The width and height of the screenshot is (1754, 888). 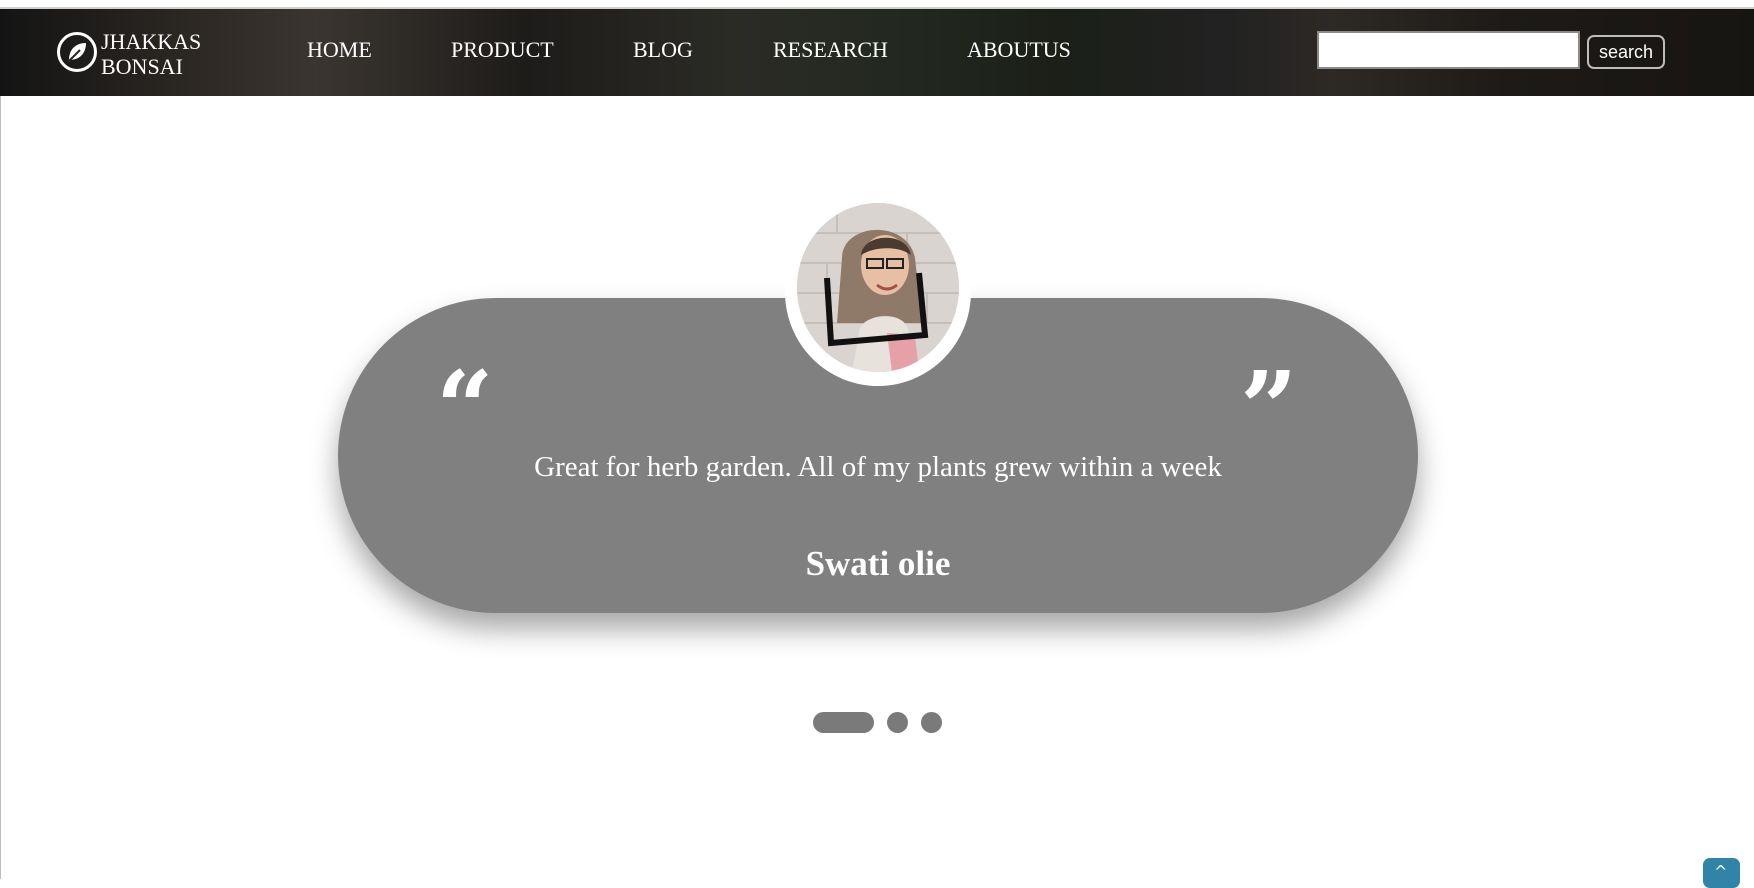 I want to click on browser-top-border, so click(x=877, y=4).